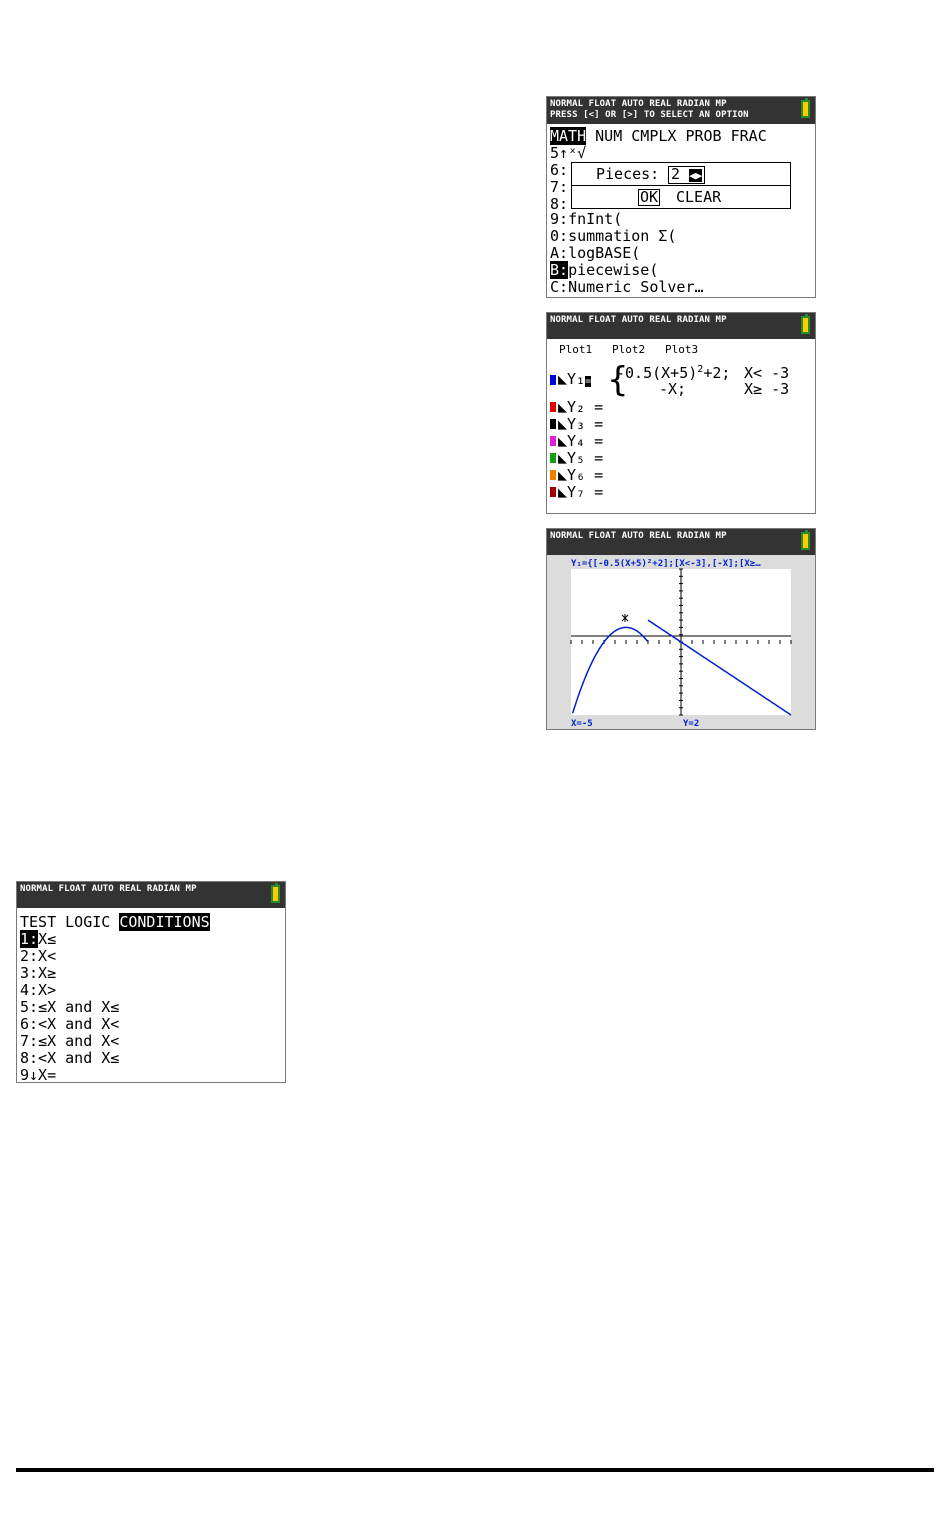 The height and width of the screenshot is (1528, 950). What do you see at coordinates (575, 349) in the screenshot?
I see `plot1-toggle: Plot1` at bounding box center [575, 349].